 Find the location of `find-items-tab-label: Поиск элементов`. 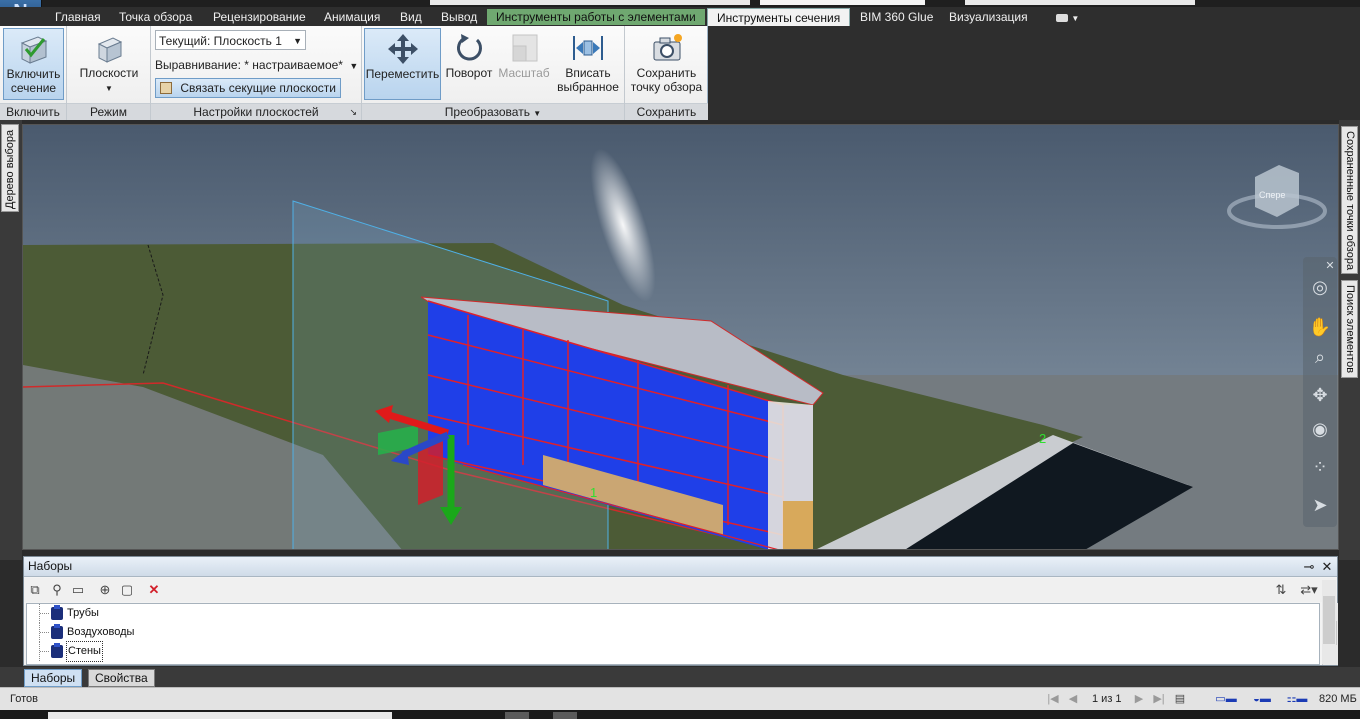

find-items-tab-label: Поиск элементов is located at coordinates (1350, 329).